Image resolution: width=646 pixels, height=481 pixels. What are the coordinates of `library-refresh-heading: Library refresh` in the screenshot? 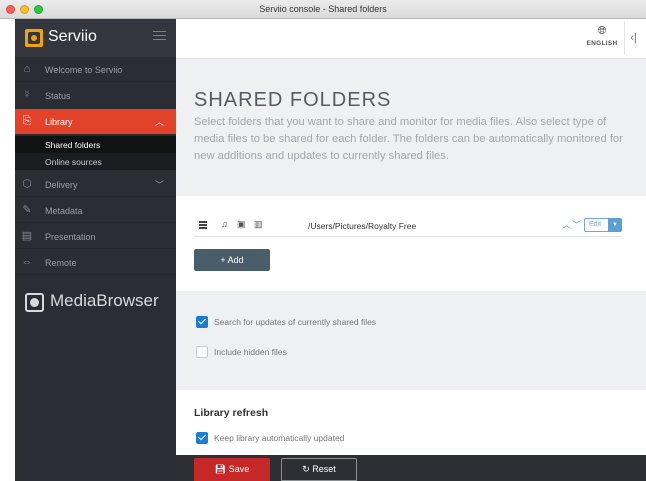 It's located at (231, 413).